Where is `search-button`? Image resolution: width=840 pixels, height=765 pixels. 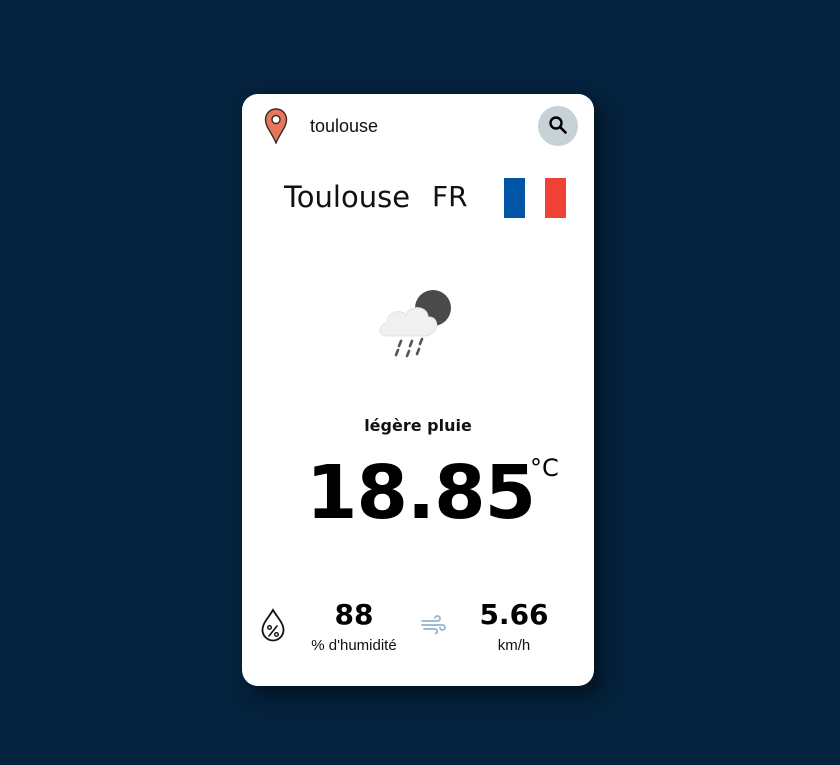
search-button is located at coordinates (558, 126).